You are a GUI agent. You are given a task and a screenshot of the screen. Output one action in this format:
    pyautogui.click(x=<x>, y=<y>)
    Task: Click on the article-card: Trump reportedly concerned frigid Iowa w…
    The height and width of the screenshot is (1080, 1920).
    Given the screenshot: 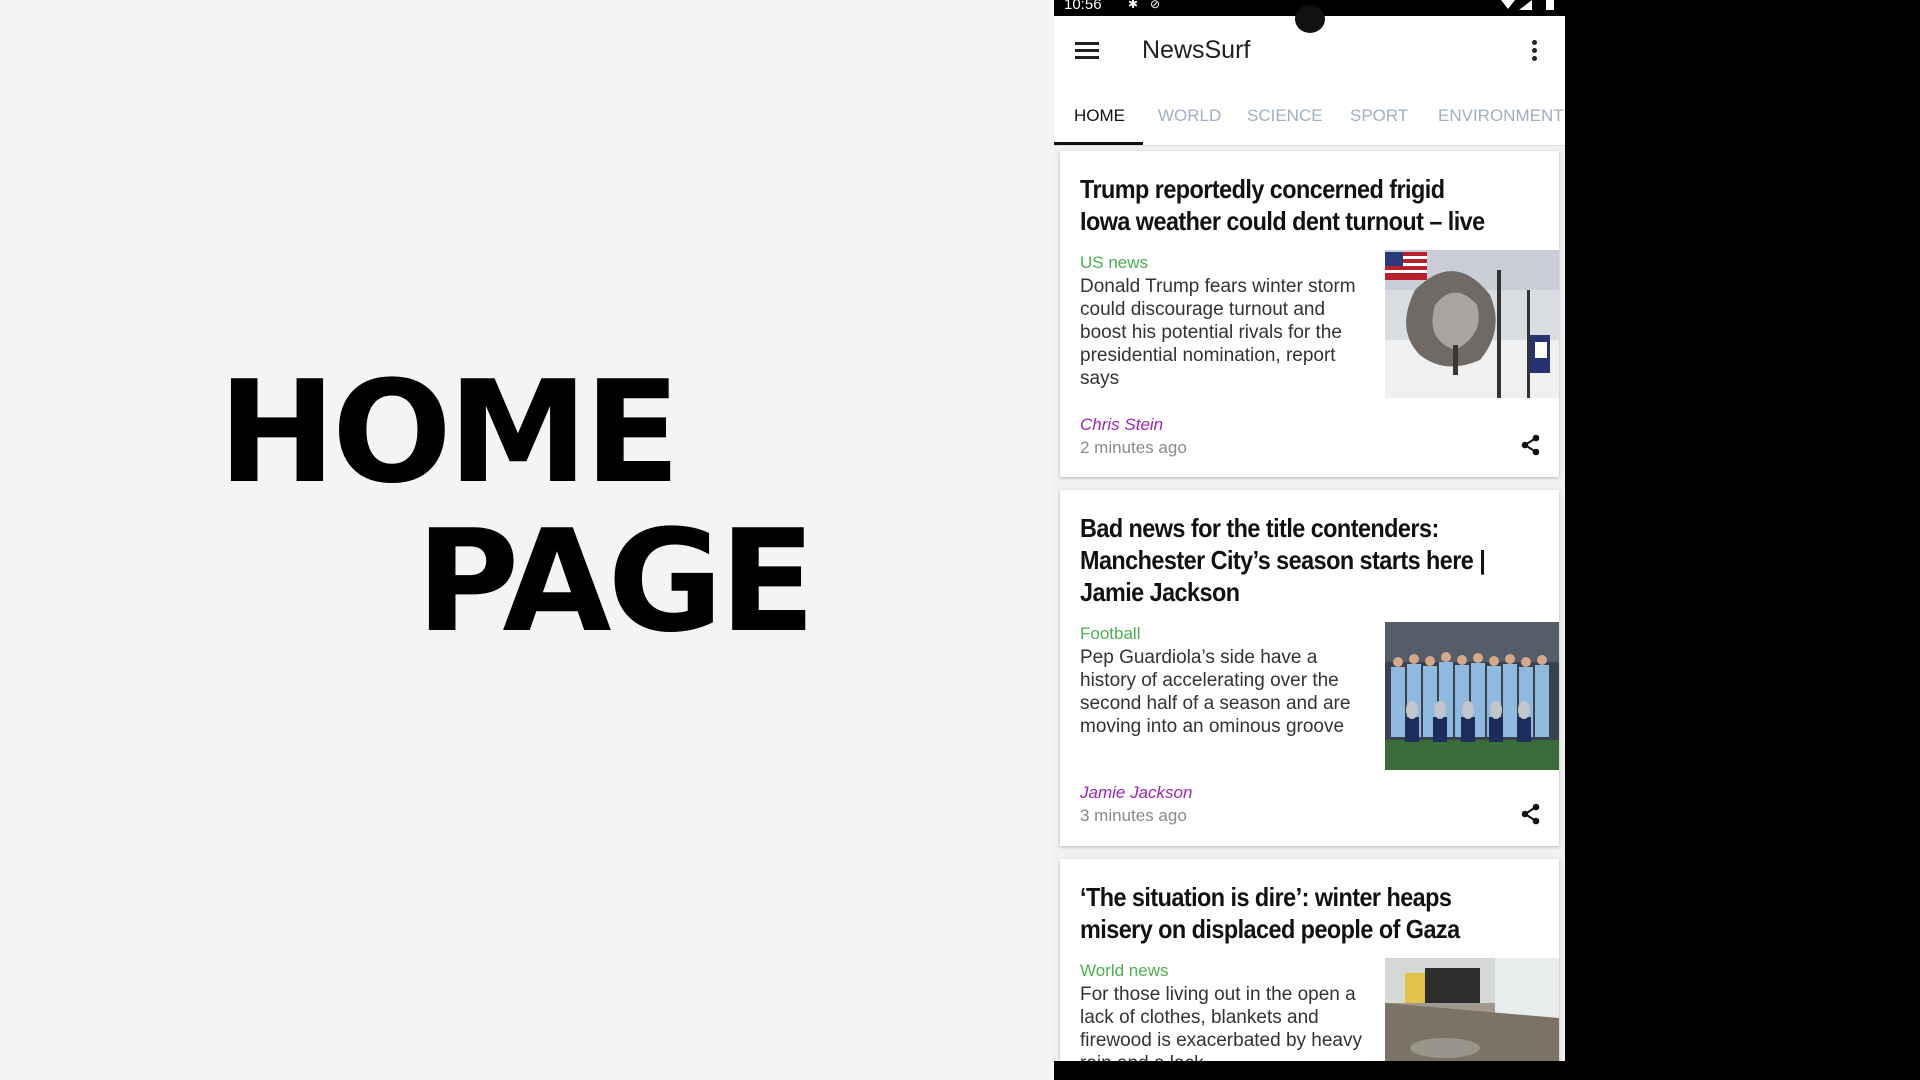 What is the action you would take?
    pyautogui.click(x=1309, y=314)
    